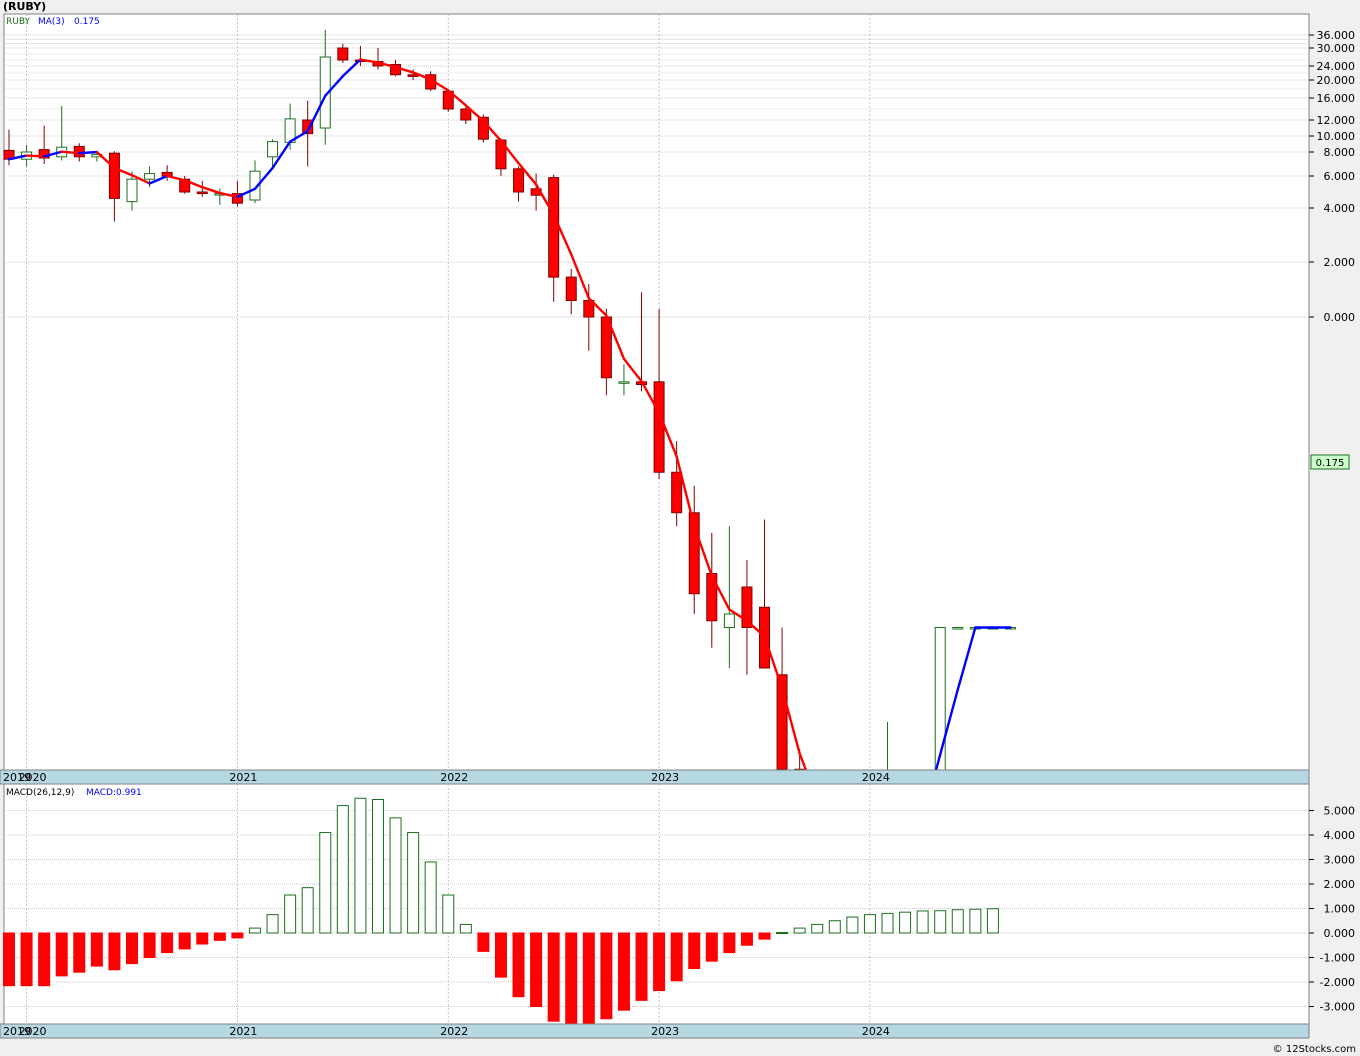 This screenshot has width=1360, height=1056. I want to click on macd-y-tick-label: 4.000, so click(1340, 835).